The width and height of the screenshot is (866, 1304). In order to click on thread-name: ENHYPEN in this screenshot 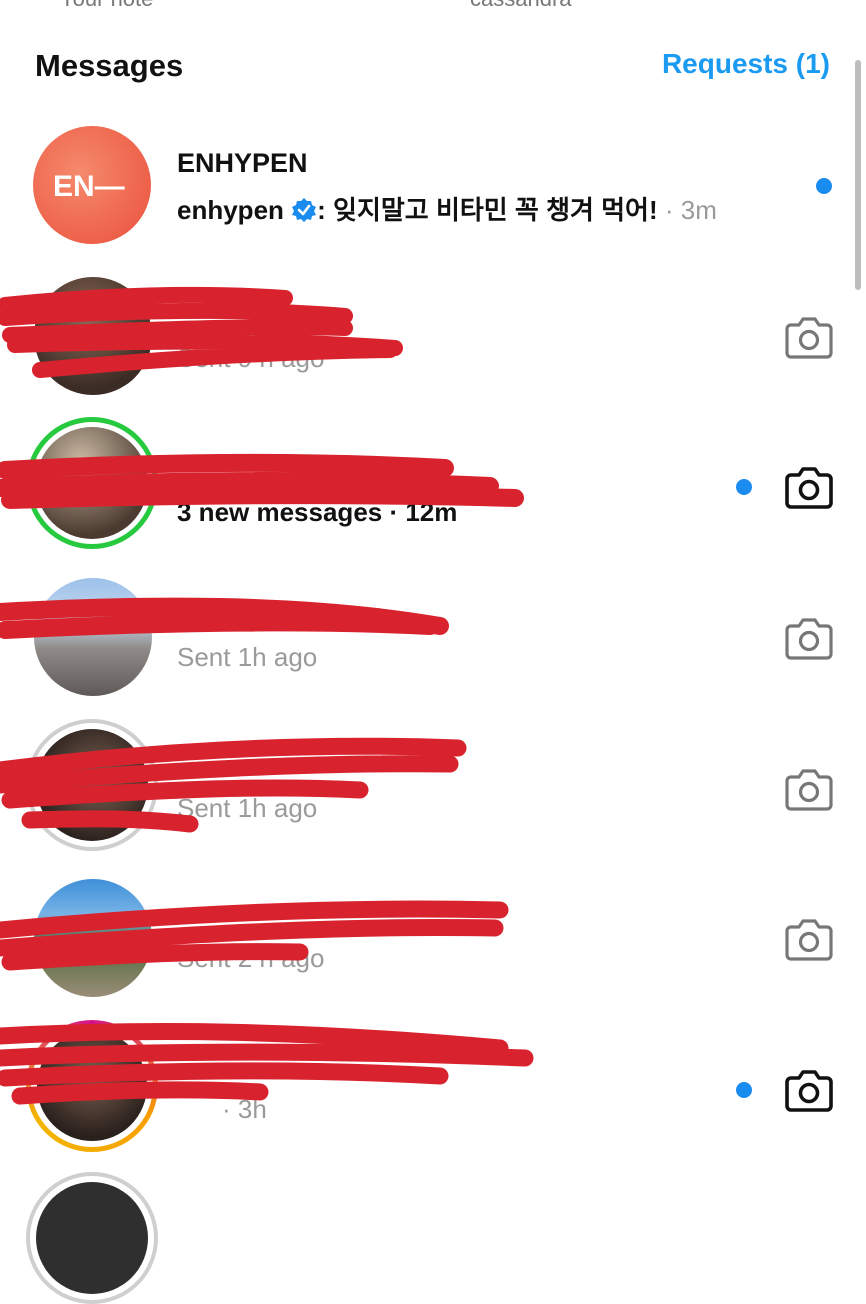, I will do `click(242, 163)`.